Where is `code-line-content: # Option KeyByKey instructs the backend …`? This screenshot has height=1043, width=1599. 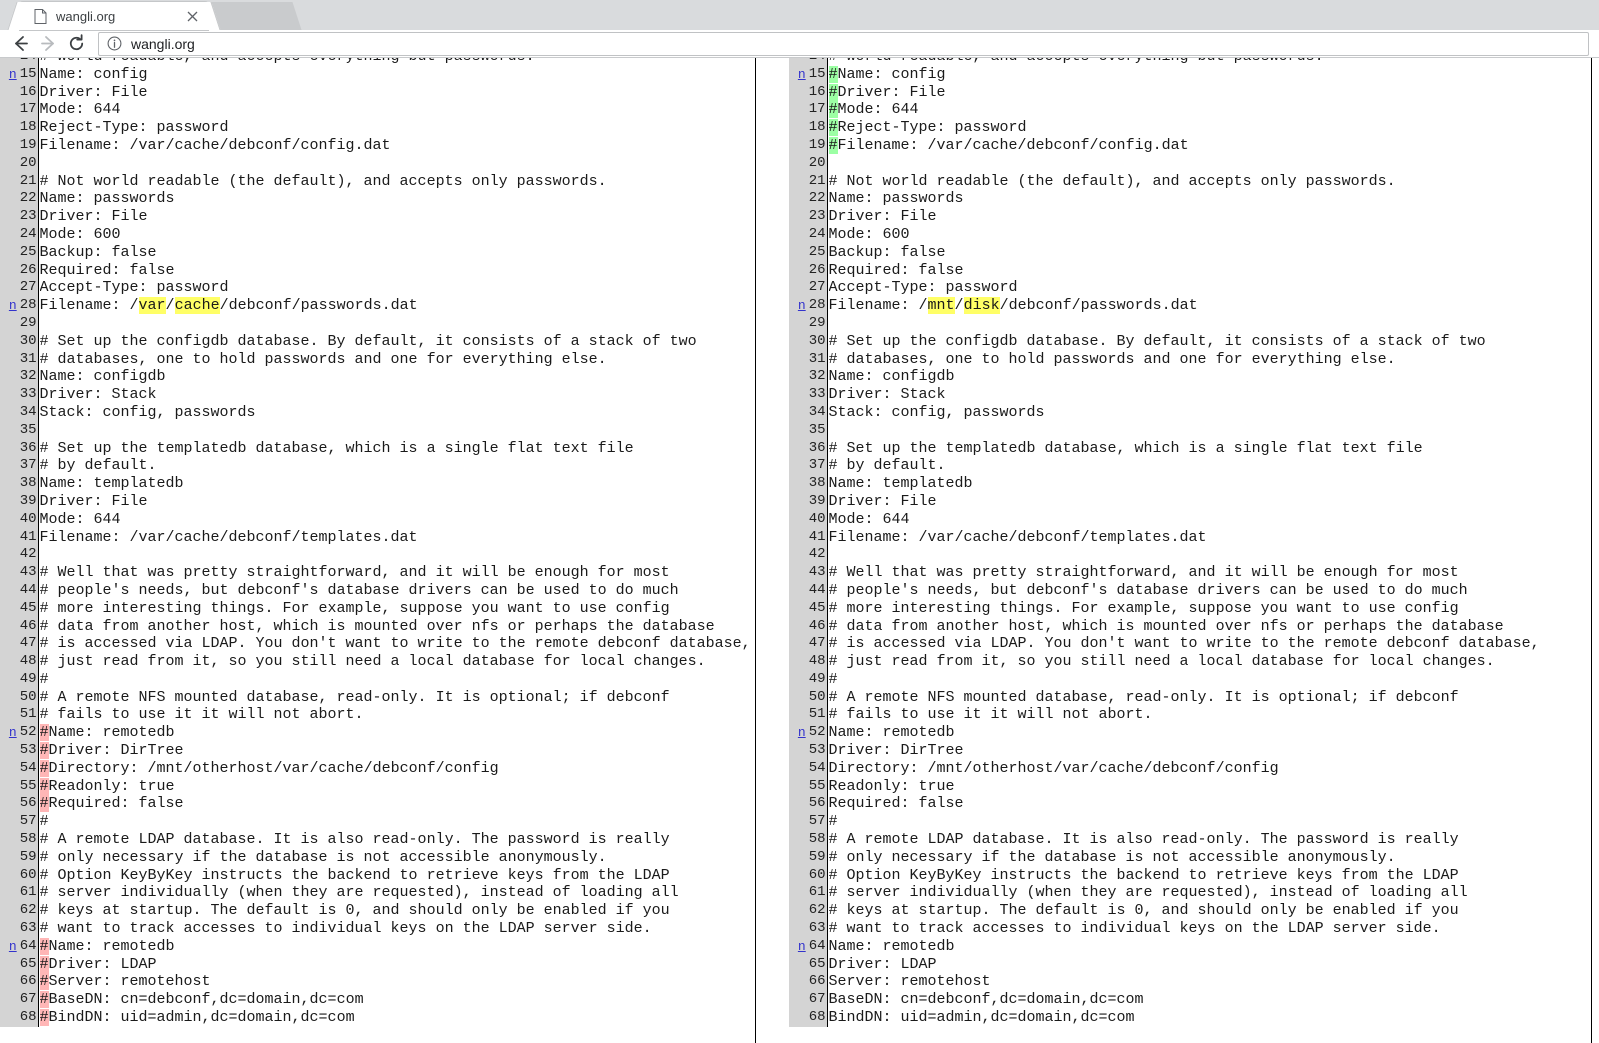
code-line-content: # Option KeyByKey instructs the backend … is located at coordinates (396, 875).